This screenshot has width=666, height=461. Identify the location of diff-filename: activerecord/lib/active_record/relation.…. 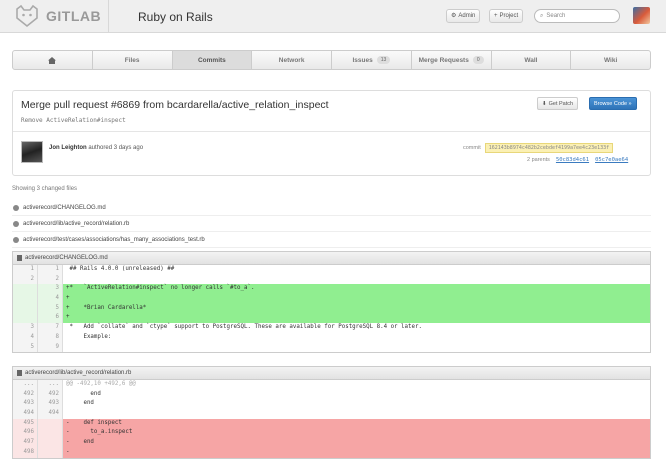
(78, 373).